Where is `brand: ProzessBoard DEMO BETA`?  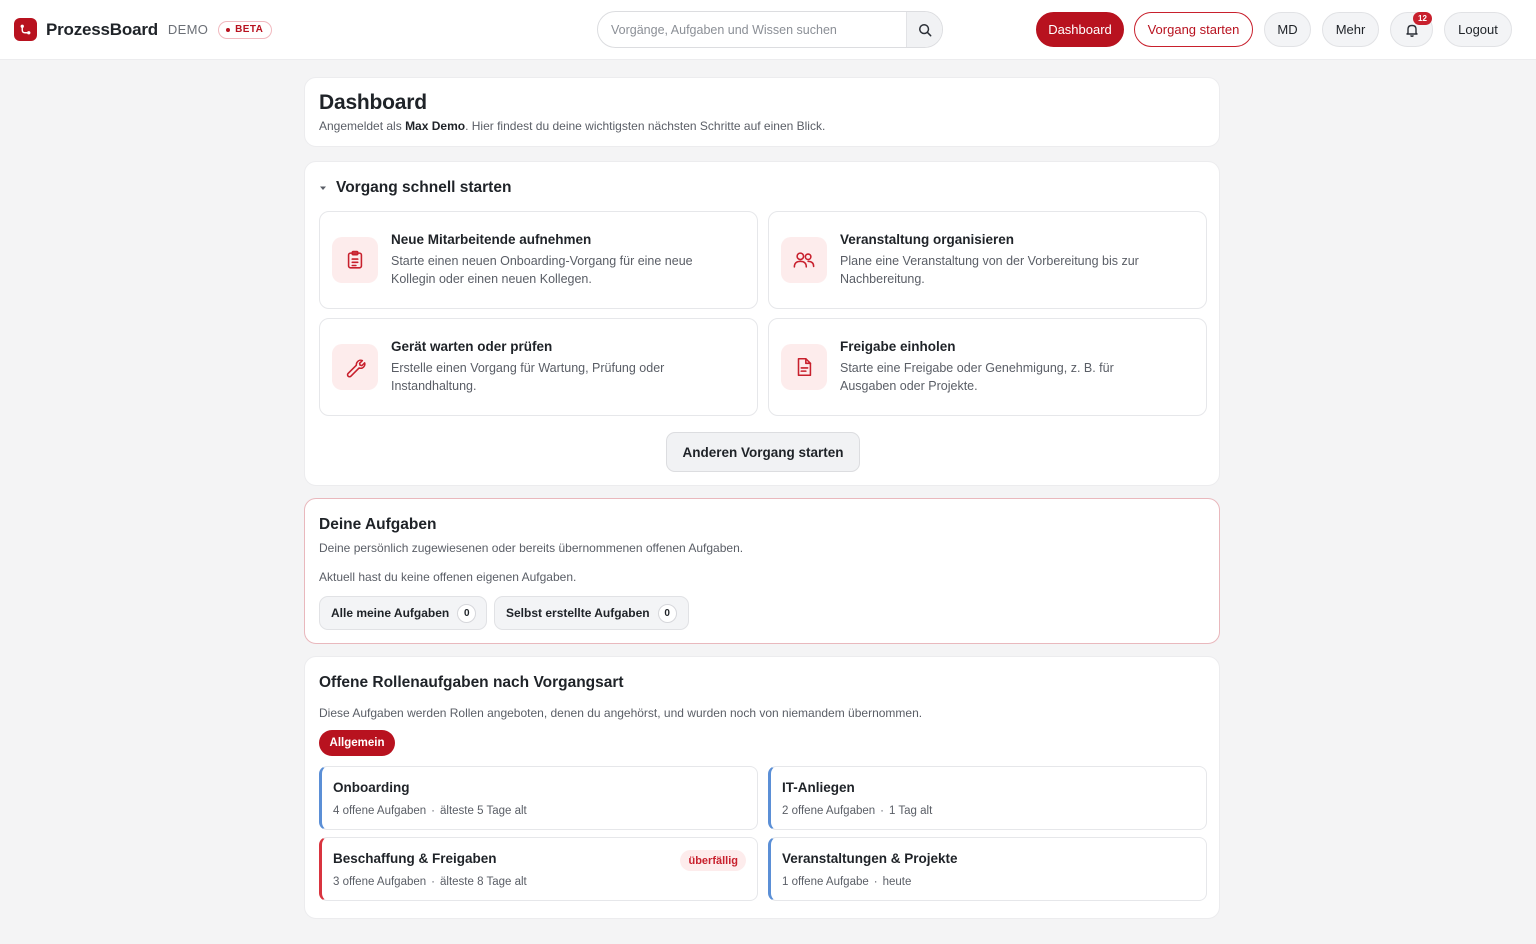 brand: ProzessBoard DEMO BETA is located at coordinates (143, 29).